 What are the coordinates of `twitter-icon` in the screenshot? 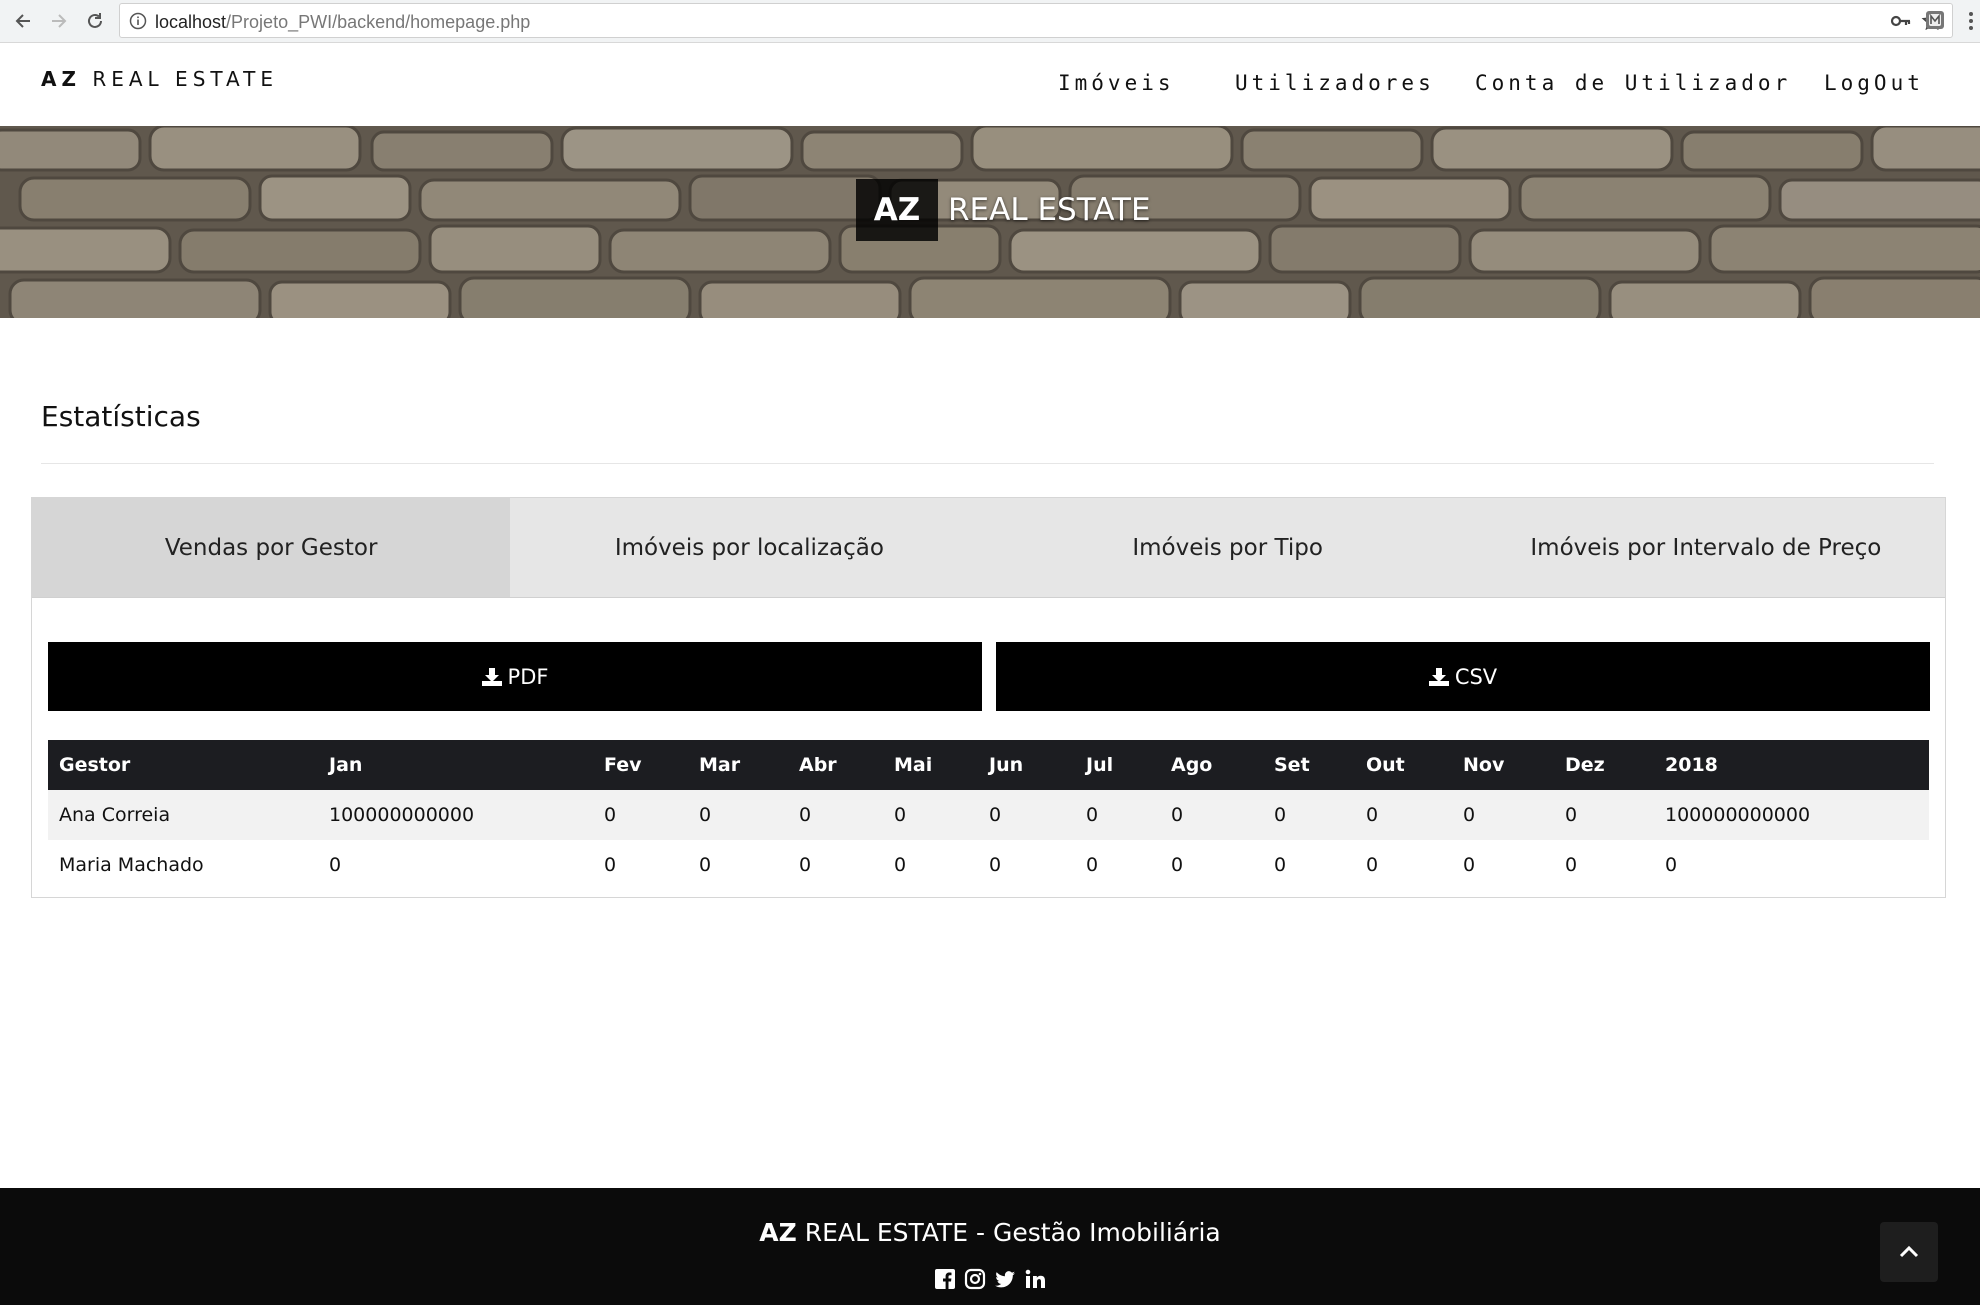 It's located at (1005, 1279).